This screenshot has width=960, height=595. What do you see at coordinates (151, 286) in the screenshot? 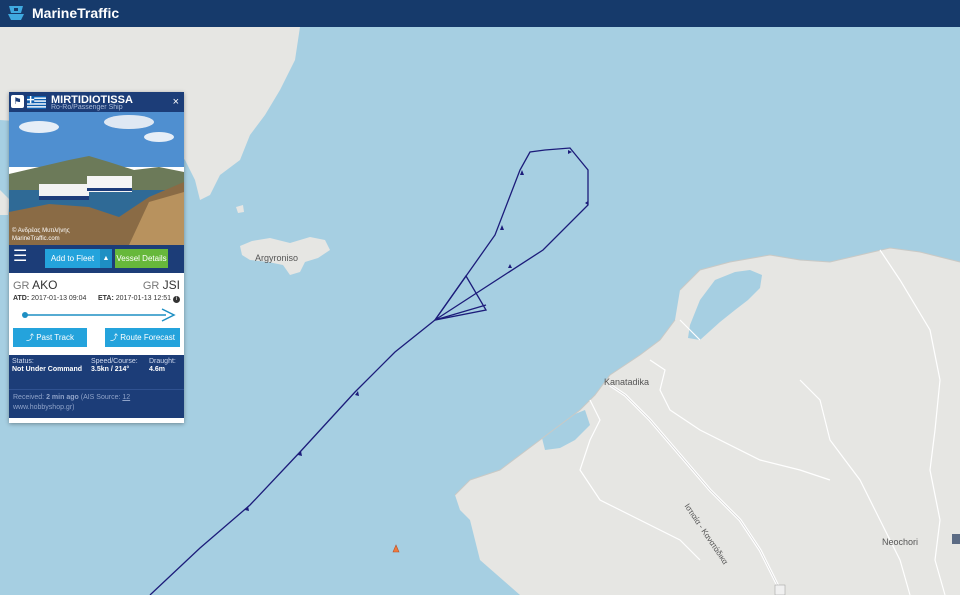
I see `destination-country: GR` at bounding box center [151, 286].